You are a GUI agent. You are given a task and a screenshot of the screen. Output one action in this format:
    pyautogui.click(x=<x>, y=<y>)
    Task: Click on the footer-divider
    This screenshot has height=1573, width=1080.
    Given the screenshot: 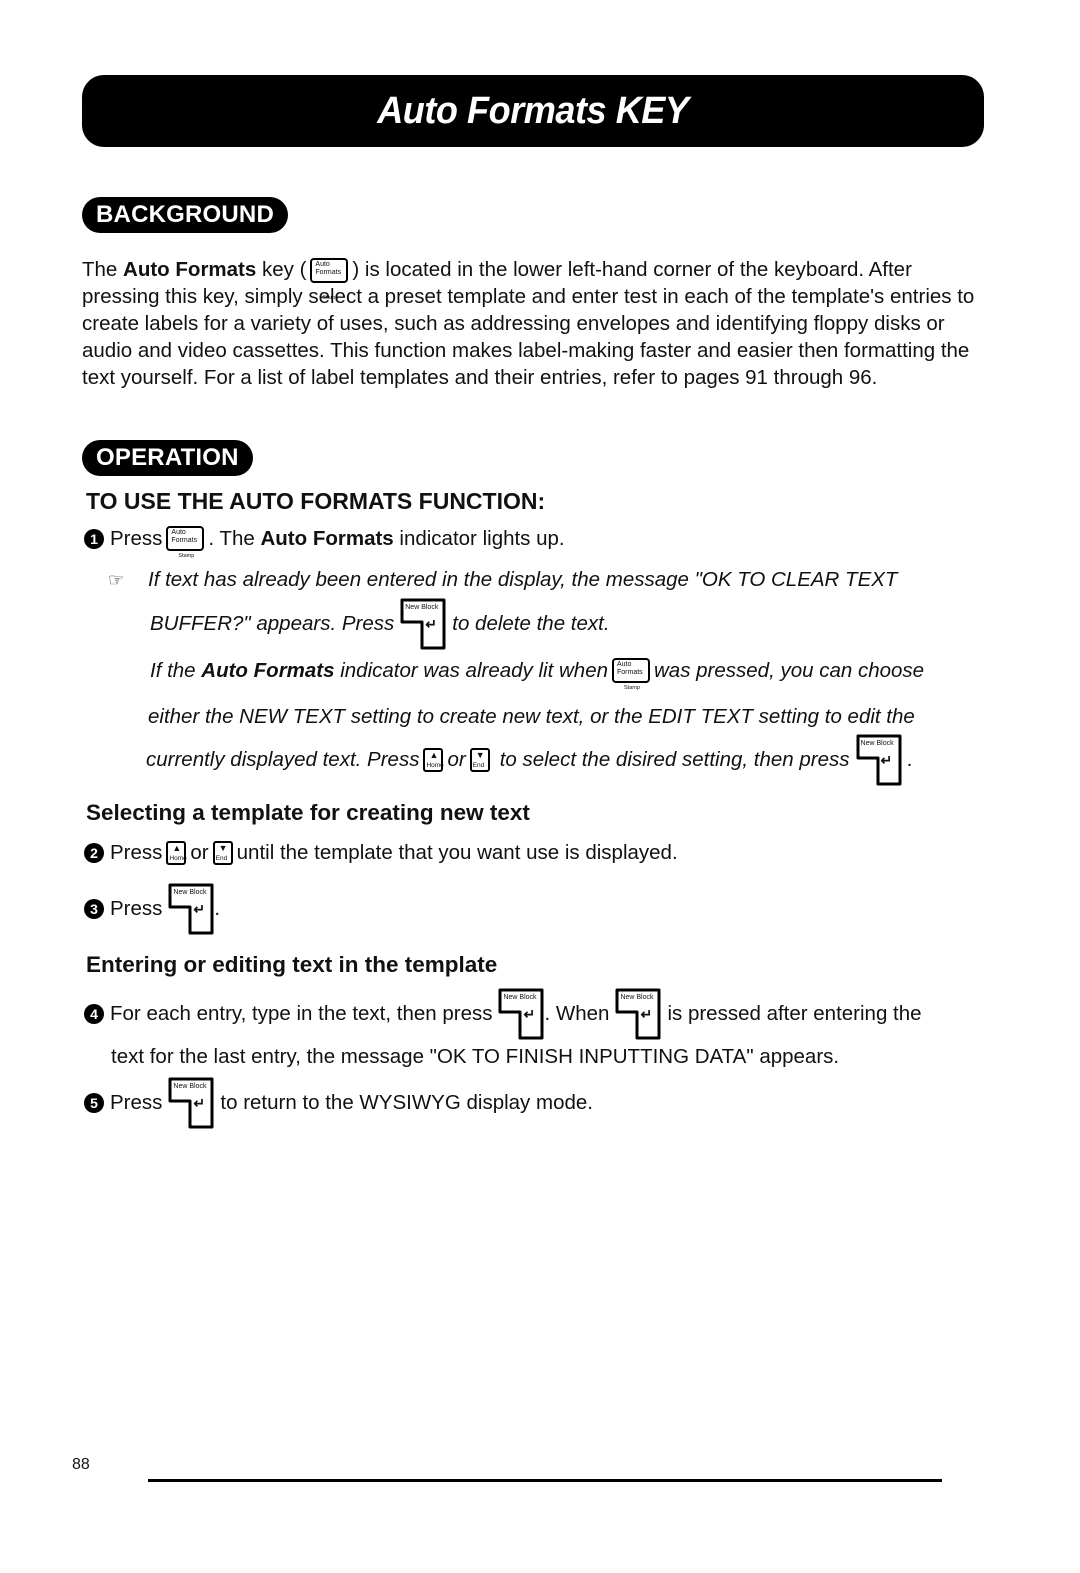 What is the action you would take?
    pyautogui.click(x=545, y=1480)
    